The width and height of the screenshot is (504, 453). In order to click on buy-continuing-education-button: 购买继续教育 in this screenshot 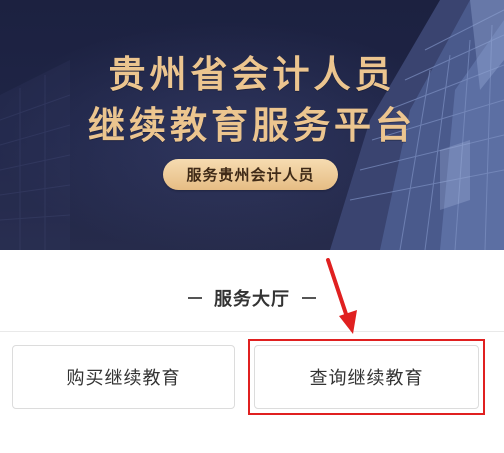, I will do `click(123, 377)`.